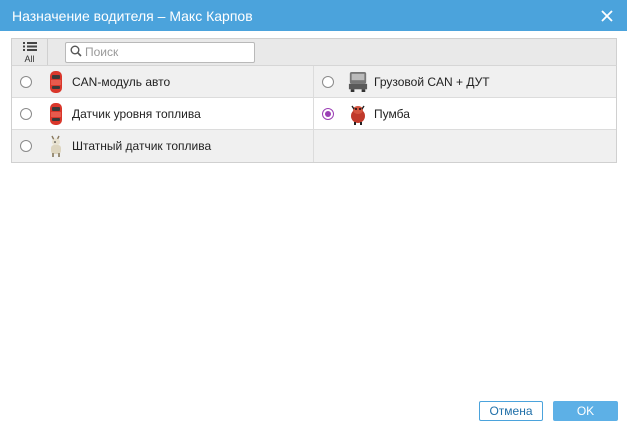 This screenshot has height=438, width=627. What do you see at coordinates (328, 113) in the screenshot?
I see `unit-radio-selected` at bounding box center [328, 113].